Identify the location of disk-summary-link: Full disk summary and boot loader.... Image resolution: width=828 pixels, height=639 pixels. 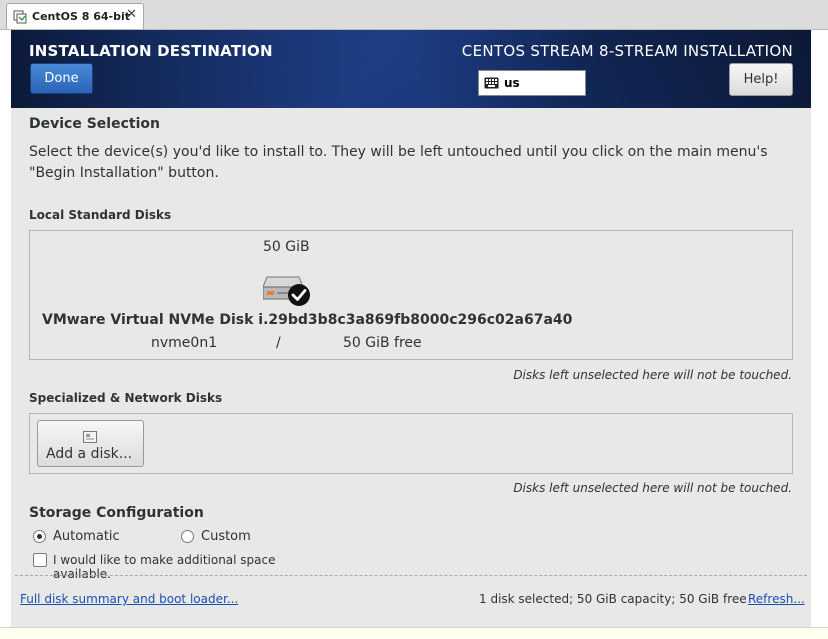
(129, 599).